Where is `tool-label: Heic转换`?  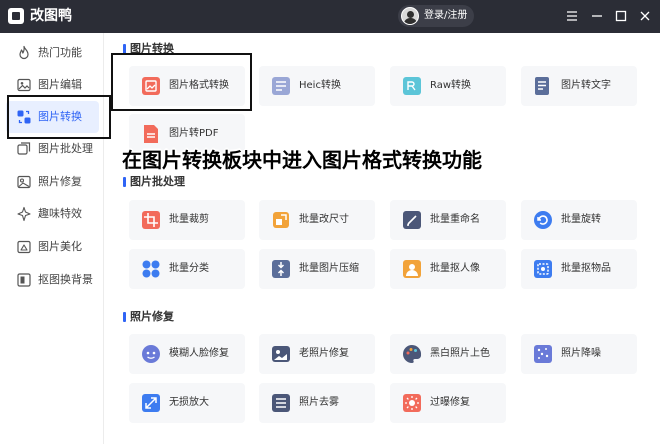 tool-label: Heic转换 is located at coordinates (320, 85).